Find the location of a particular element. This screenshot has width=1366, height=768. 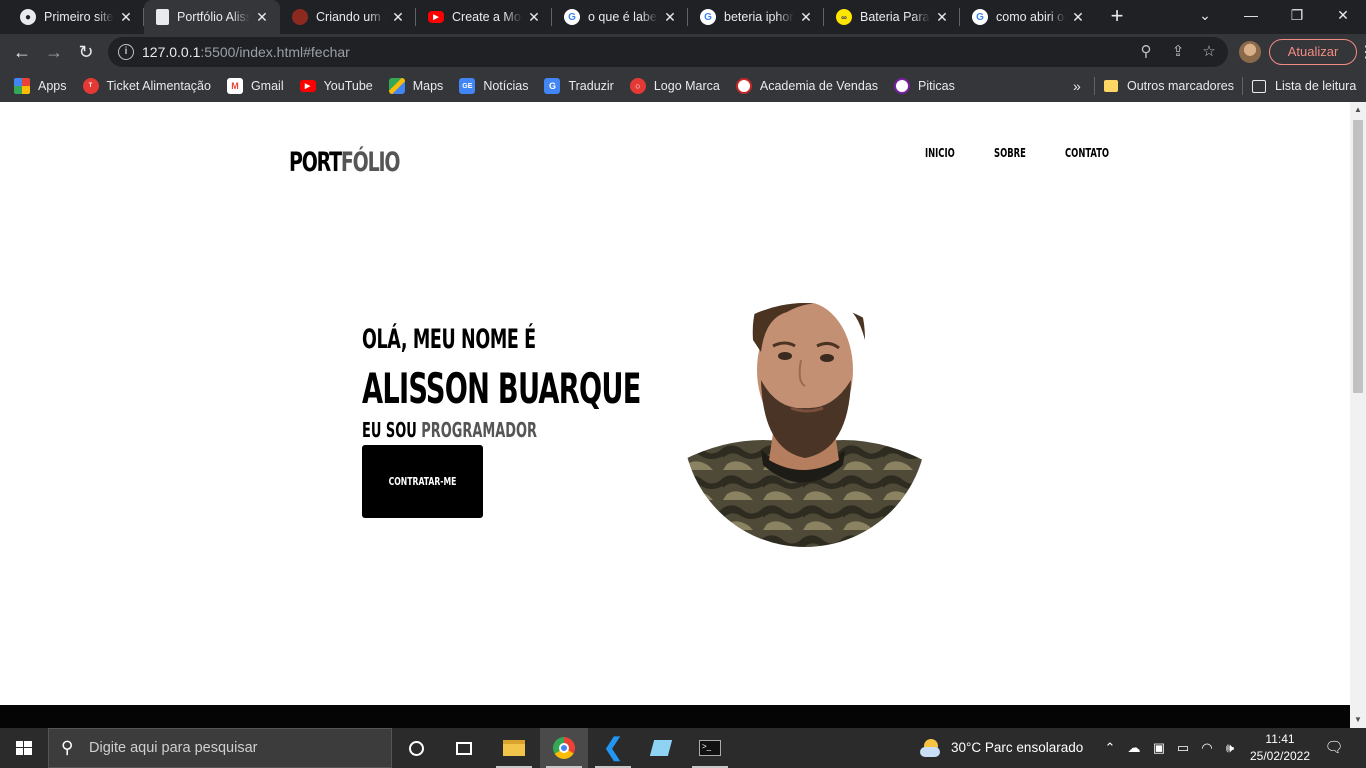

tab-criando-modal: Criando um modal ✕ is located at coordinates (348, 17).